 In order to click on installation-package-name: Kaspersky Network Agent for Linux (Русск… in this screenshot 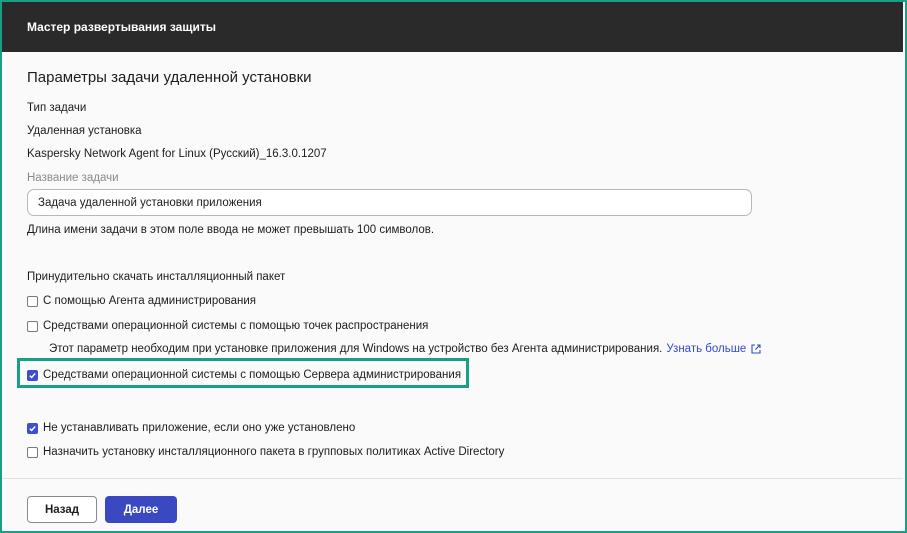, I will do `click(177, 154)`.